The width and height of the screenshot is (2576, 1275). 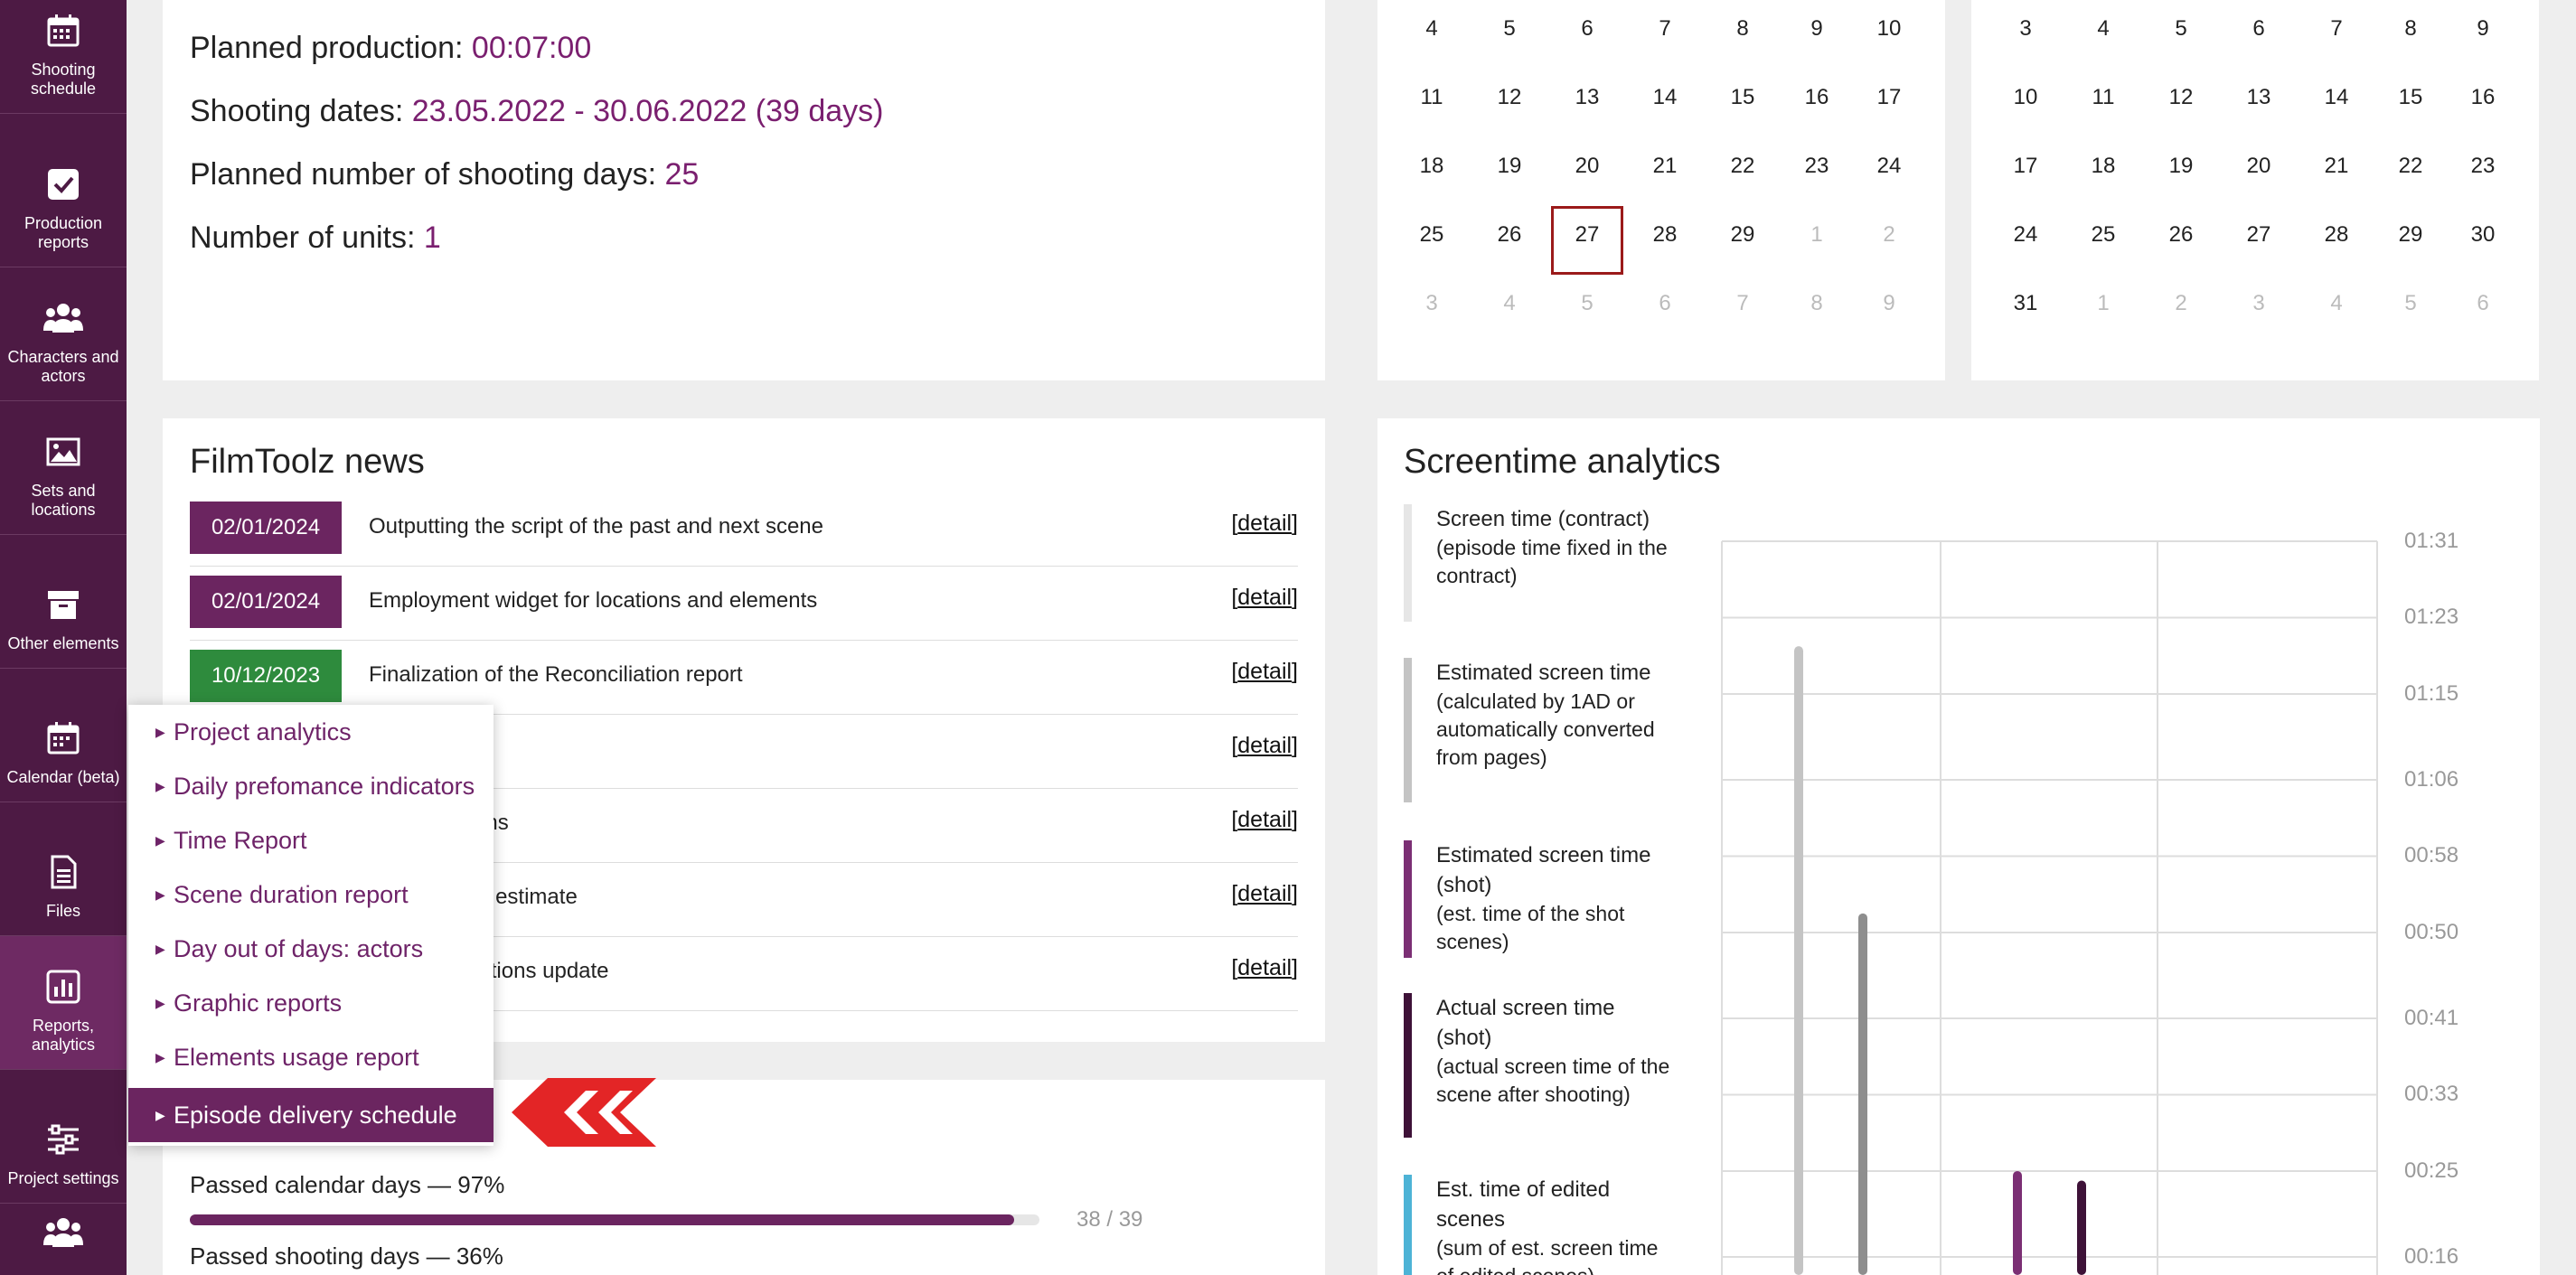 I want to click on menu-item-daily-prefomance-indicators: ▶ Daily prefomance indicators, so click(x=311, y=786).